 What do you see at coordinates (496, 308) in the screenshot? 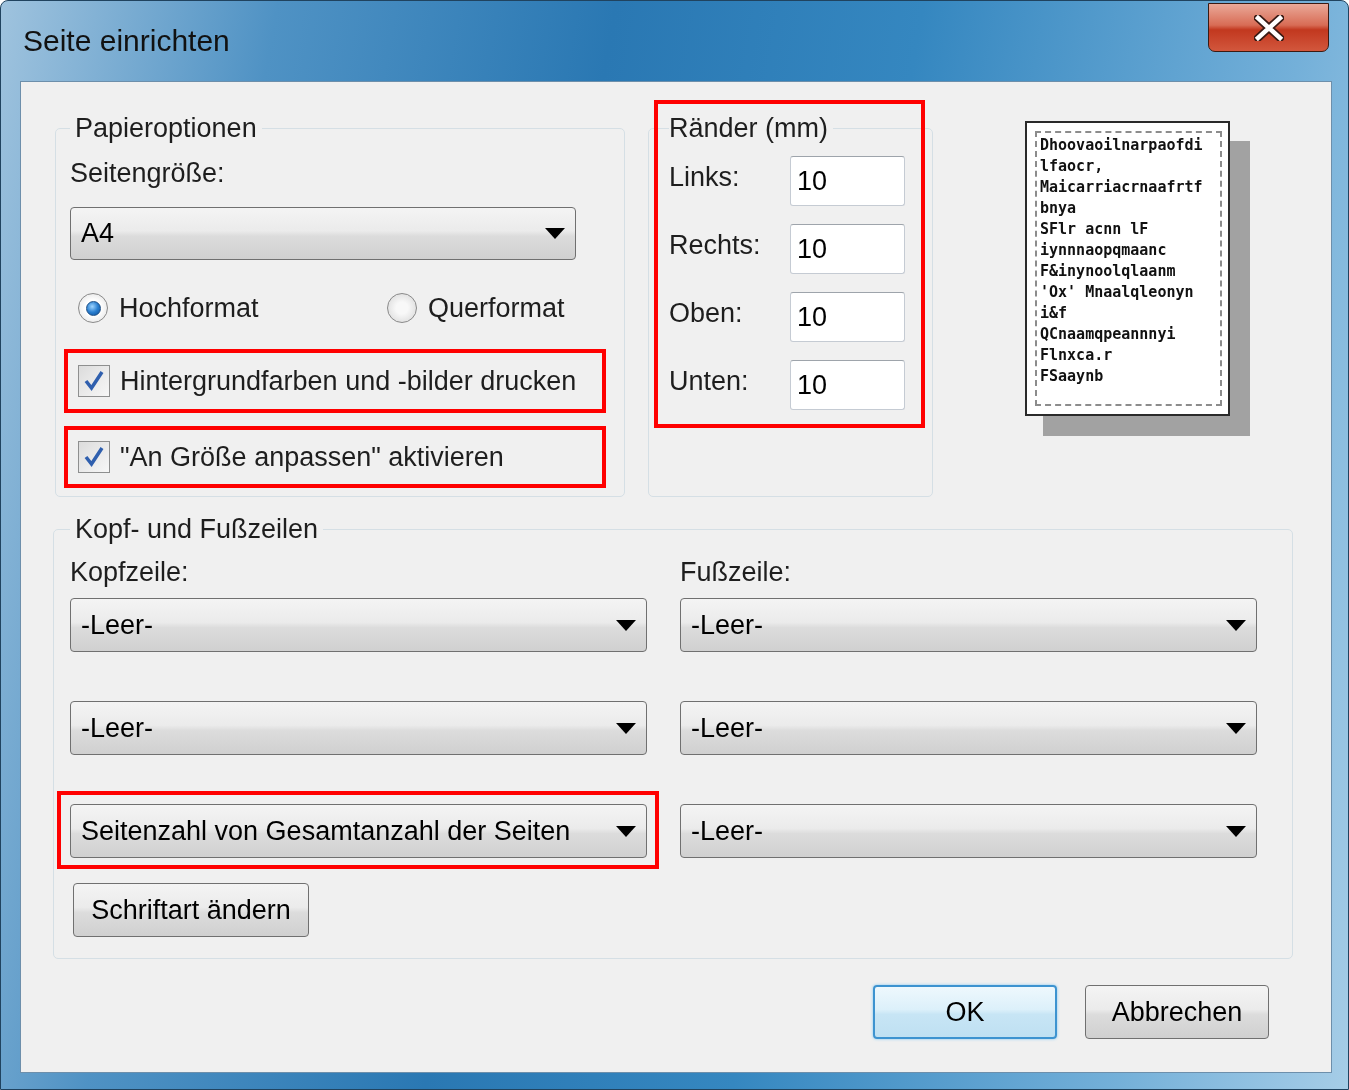
I see `radio-label: Querformat` at bounding box center [496, 308].